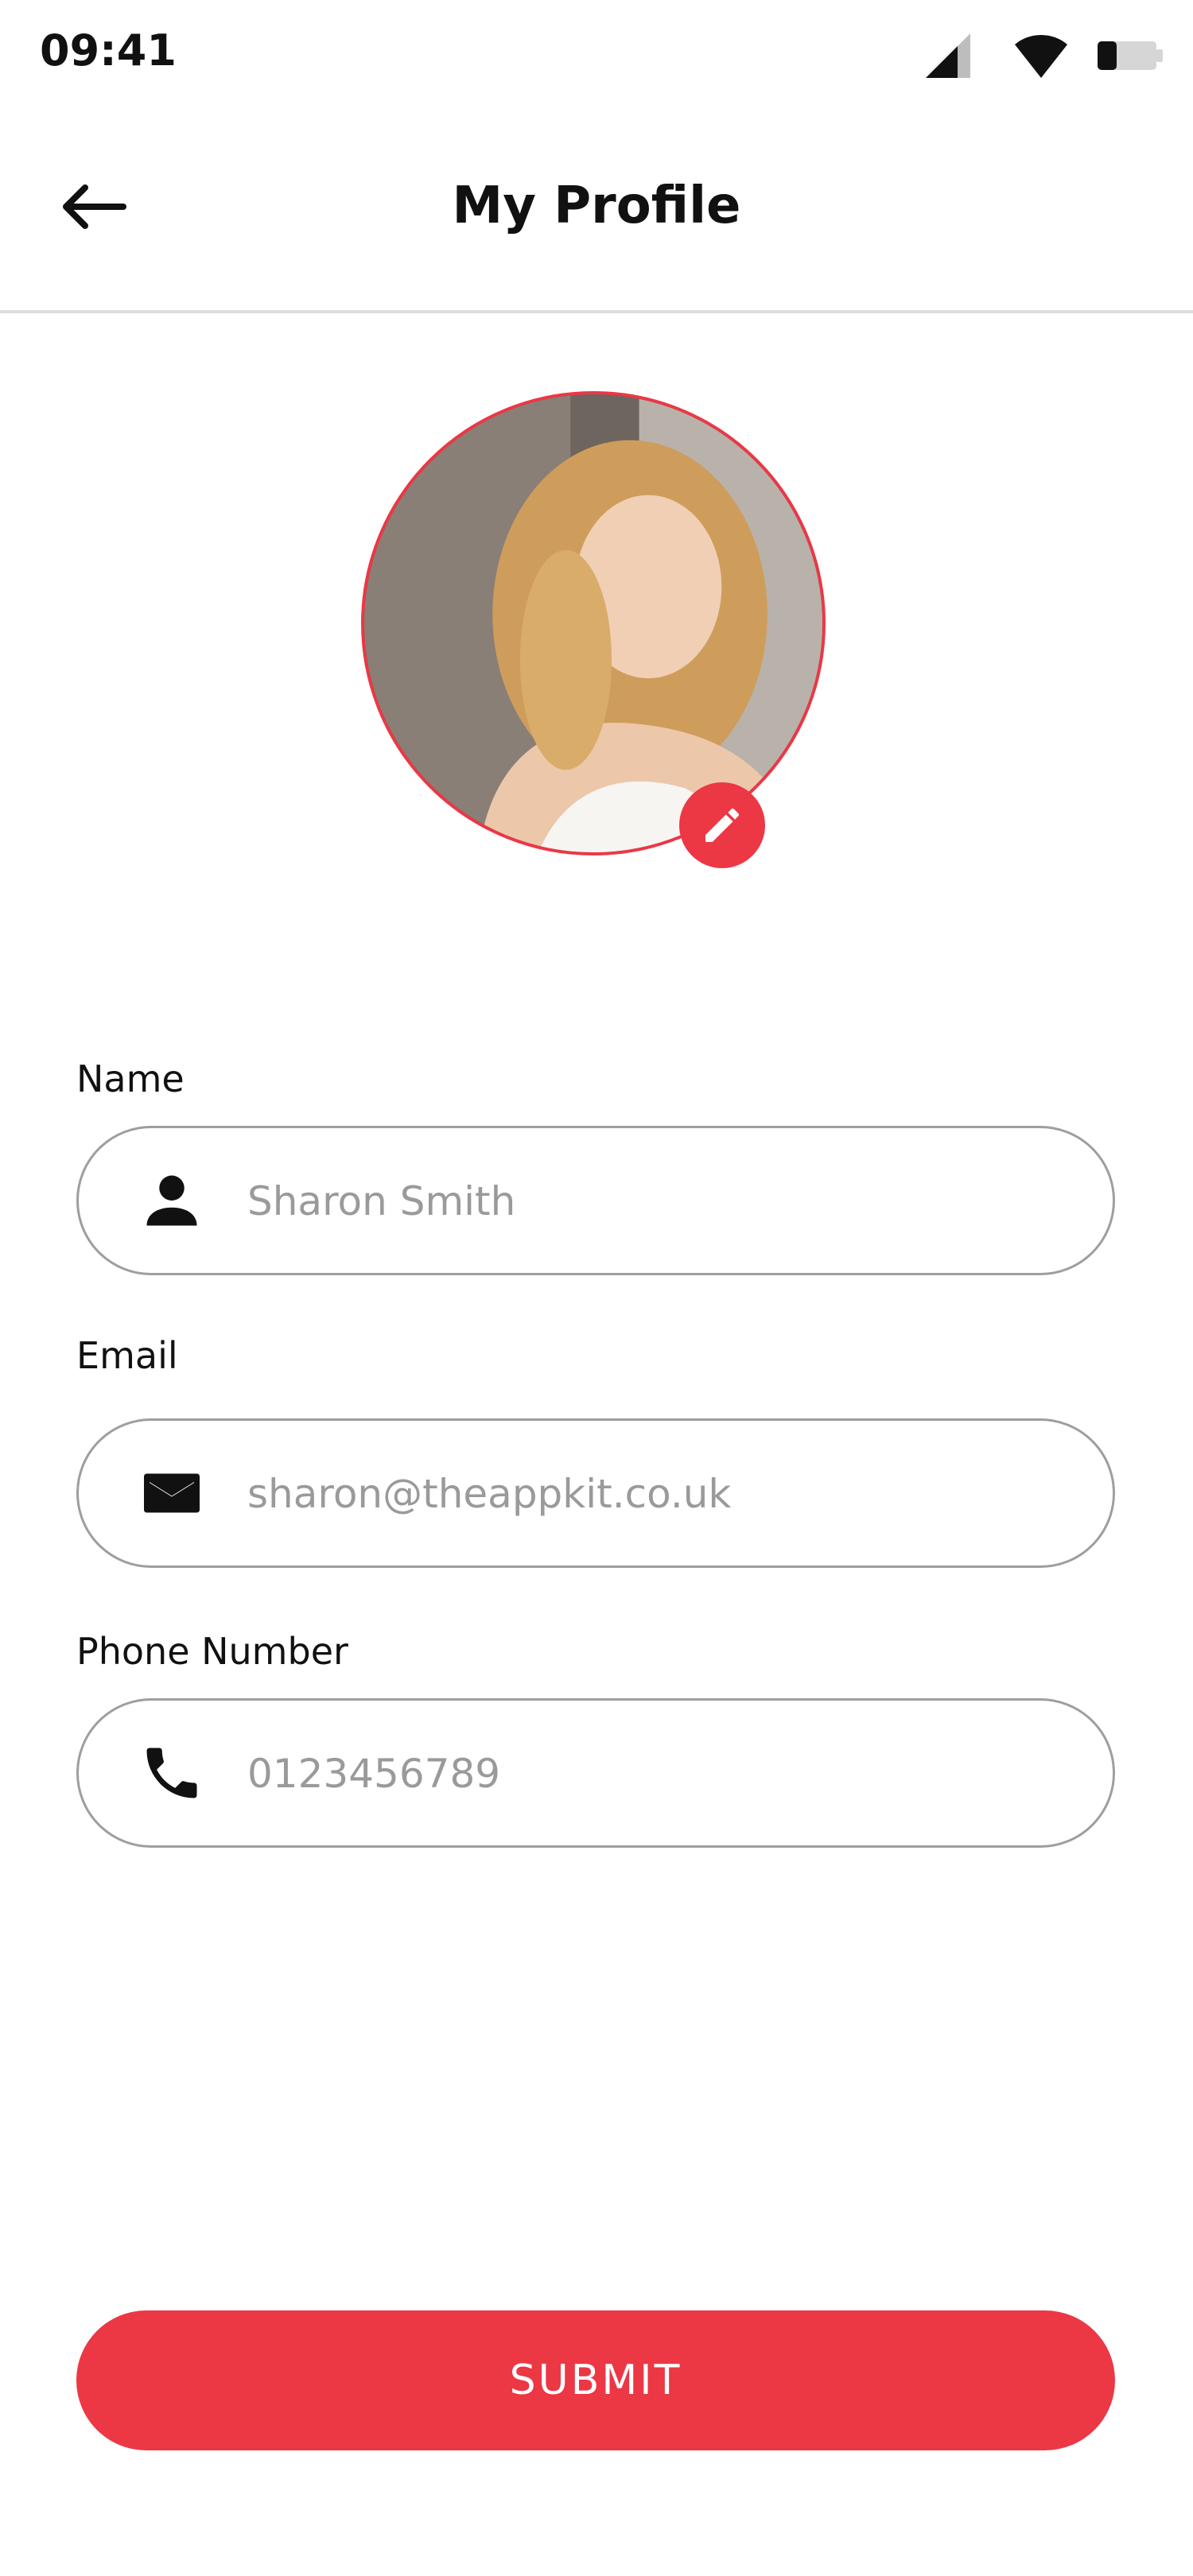 The image size is (1193, 2576). I want to click on battery-icon, so click(1130, 55).